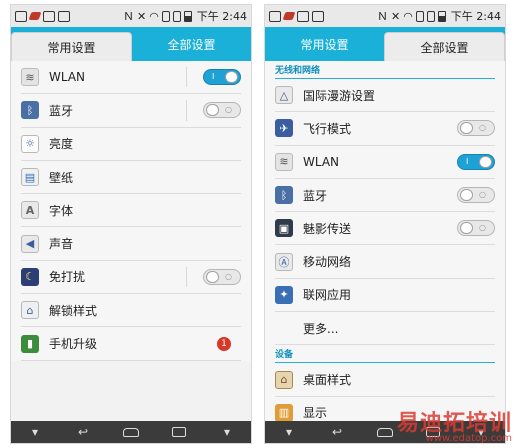  I want to click on list-item-label: 声音, so click(61, 244).